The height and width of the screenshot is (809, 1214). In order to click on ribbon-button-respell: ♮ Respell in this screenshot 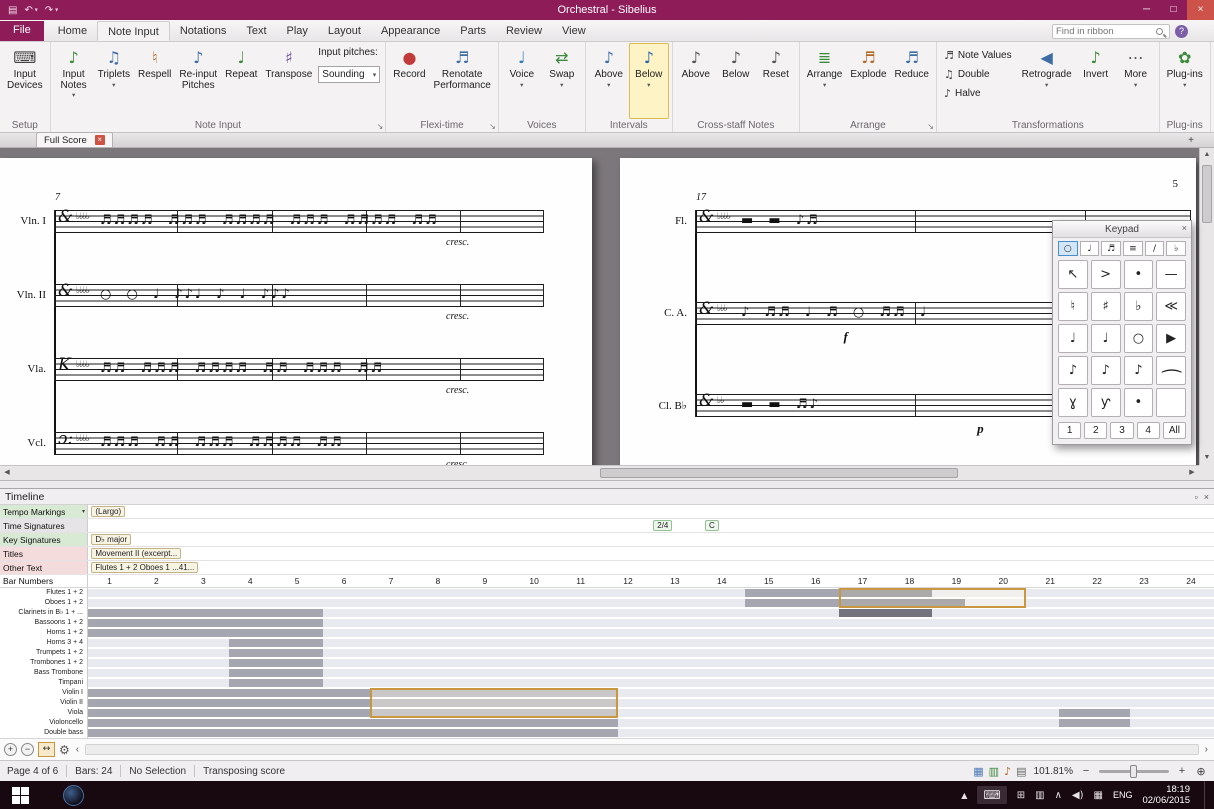, I will do `click(154, 81)`.